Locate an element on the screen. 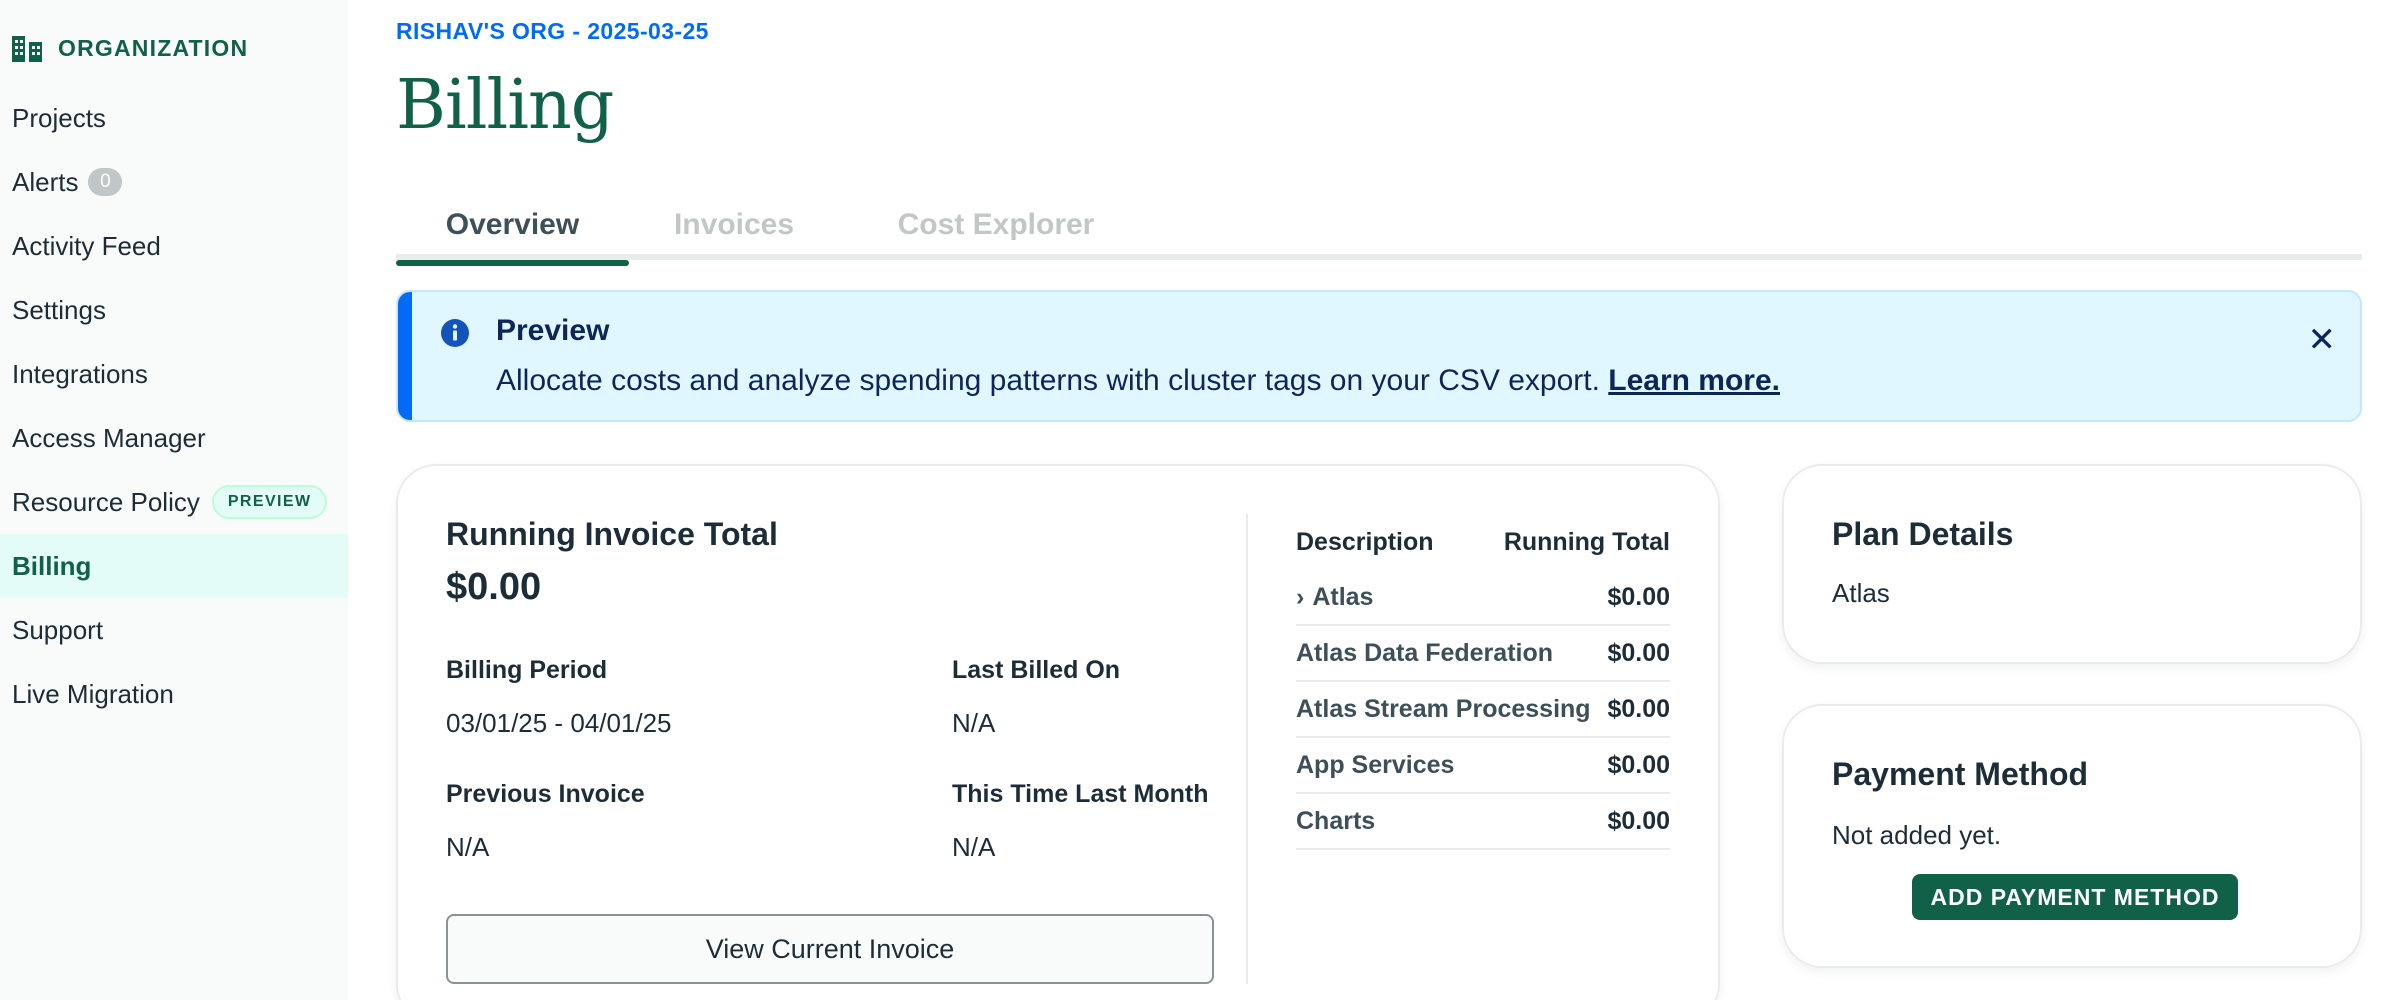  tab-invoices: Invoices is located at coordinates (734, 225).